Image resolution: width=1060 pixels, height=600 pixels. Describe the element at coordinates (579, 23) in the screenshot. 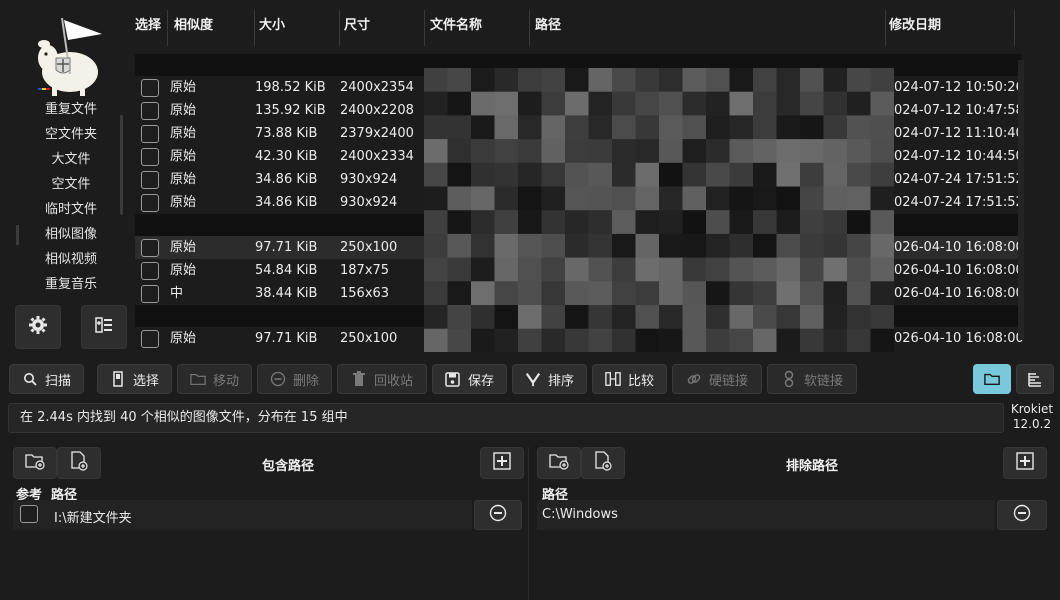

I see `table-header: 选择 相似度 大小 尺寸 文件名称 路径 修改日期` at that location.